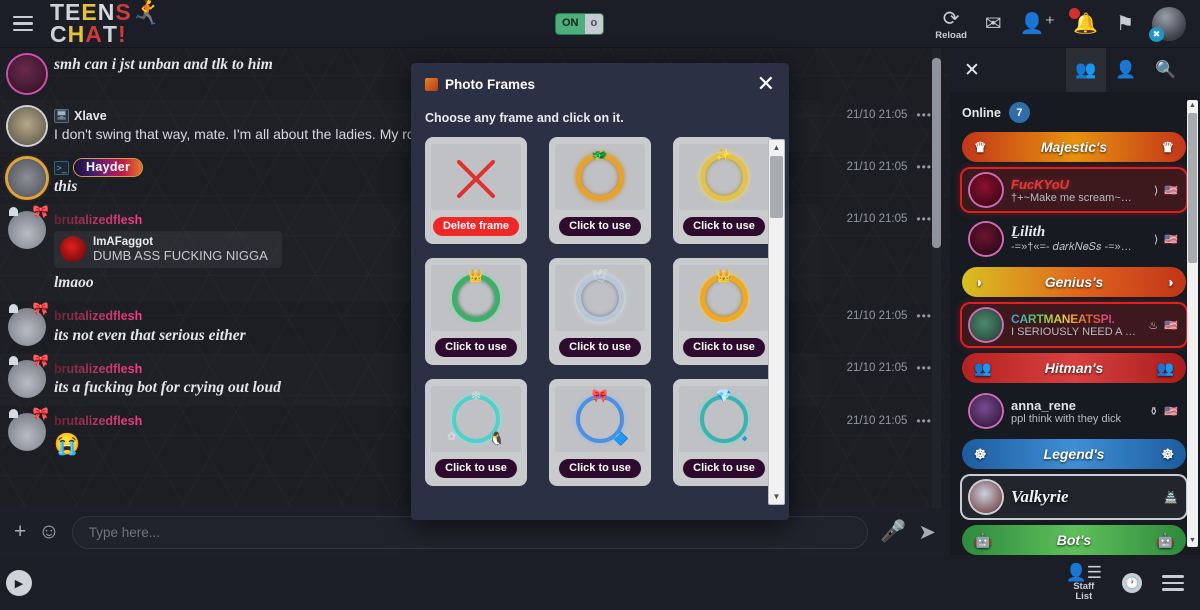  Describe the element at coordinates (766, 84) in the screenshot. I see `modal-close-button: ✕` at that location.